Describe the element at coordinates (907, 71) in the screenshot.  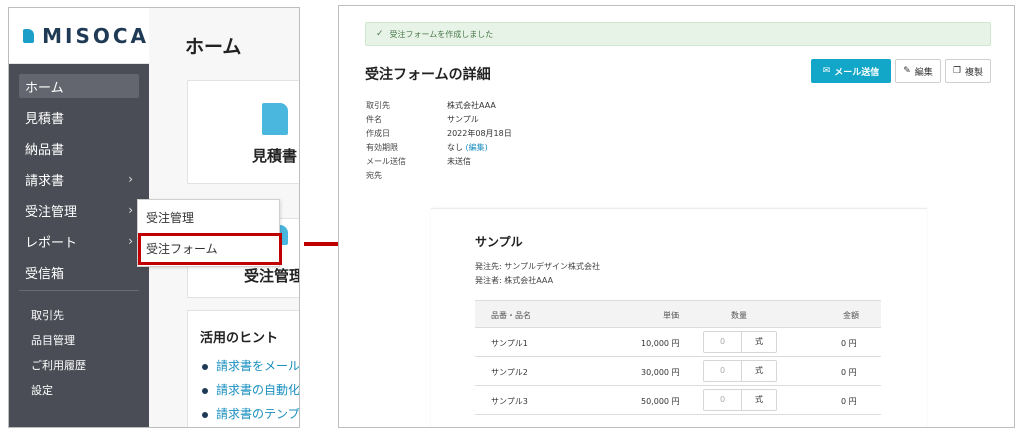
I see `pencil-icon: ✎` at that location.